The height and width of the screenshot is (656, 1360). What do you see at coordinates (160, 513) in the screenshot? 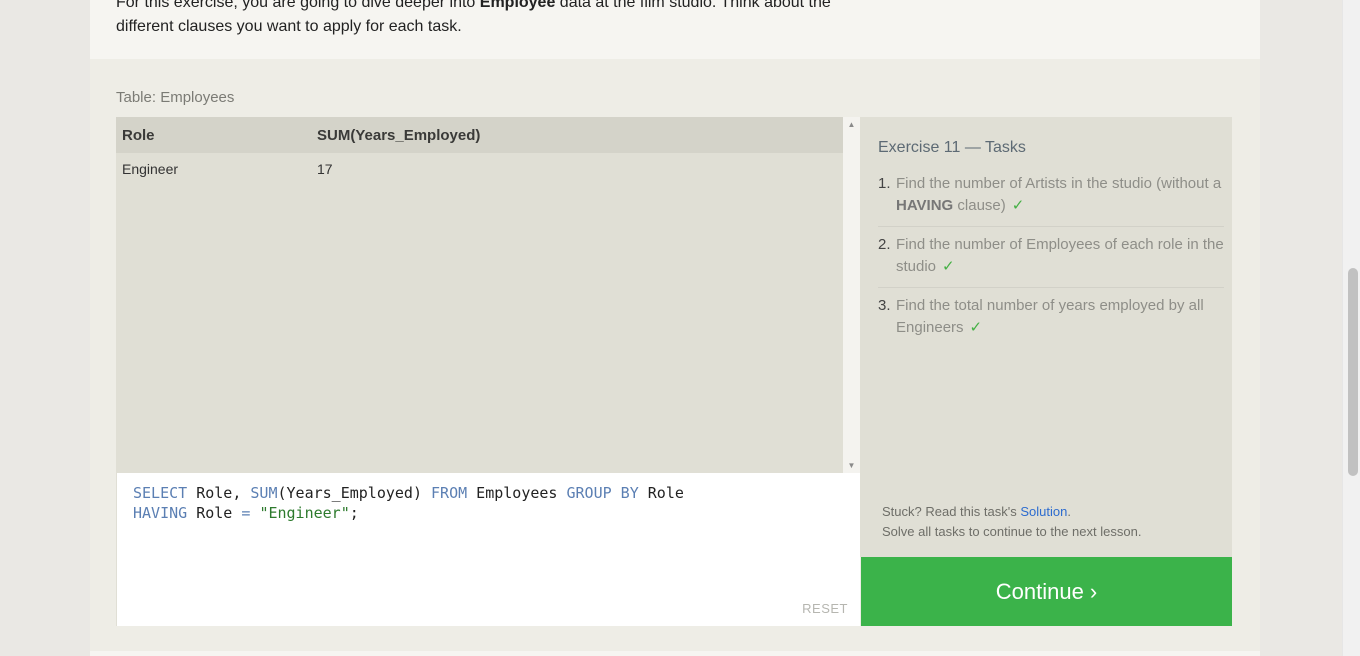
I see `sql-keyword: HAVING` at bounding box center [160, 513].